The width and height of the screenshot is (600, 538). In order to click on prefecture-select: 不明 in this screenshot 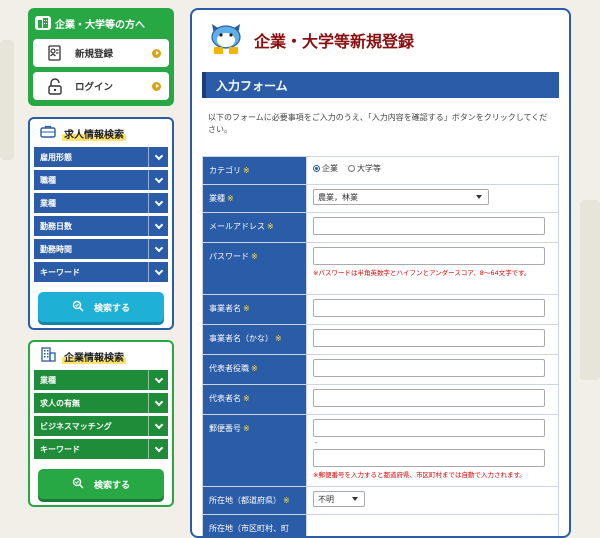, I will do `click(339, 499)`.